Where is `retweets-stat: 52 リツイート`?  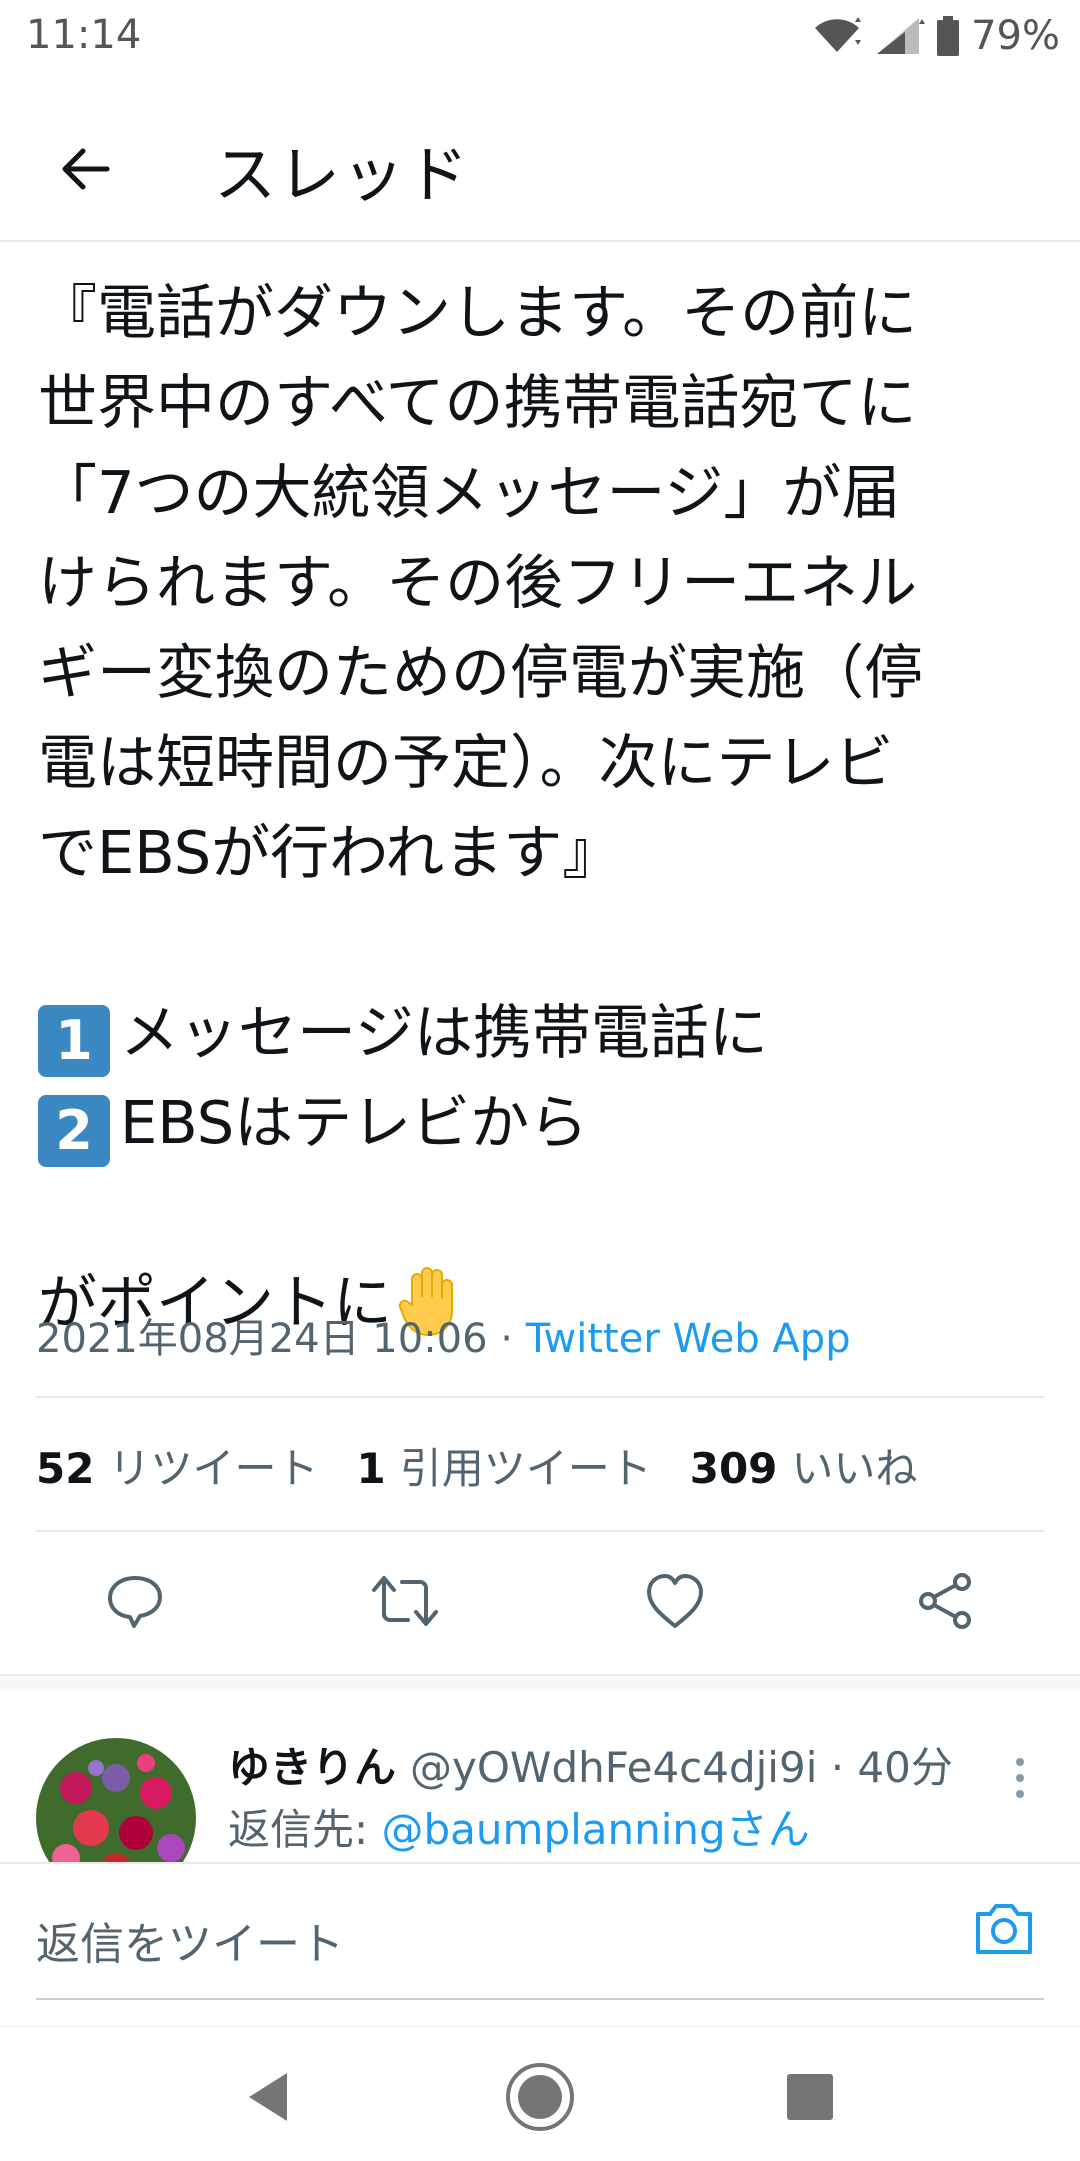
retweets-stat: 52 リツイート is located at coordinates (177, 1465).